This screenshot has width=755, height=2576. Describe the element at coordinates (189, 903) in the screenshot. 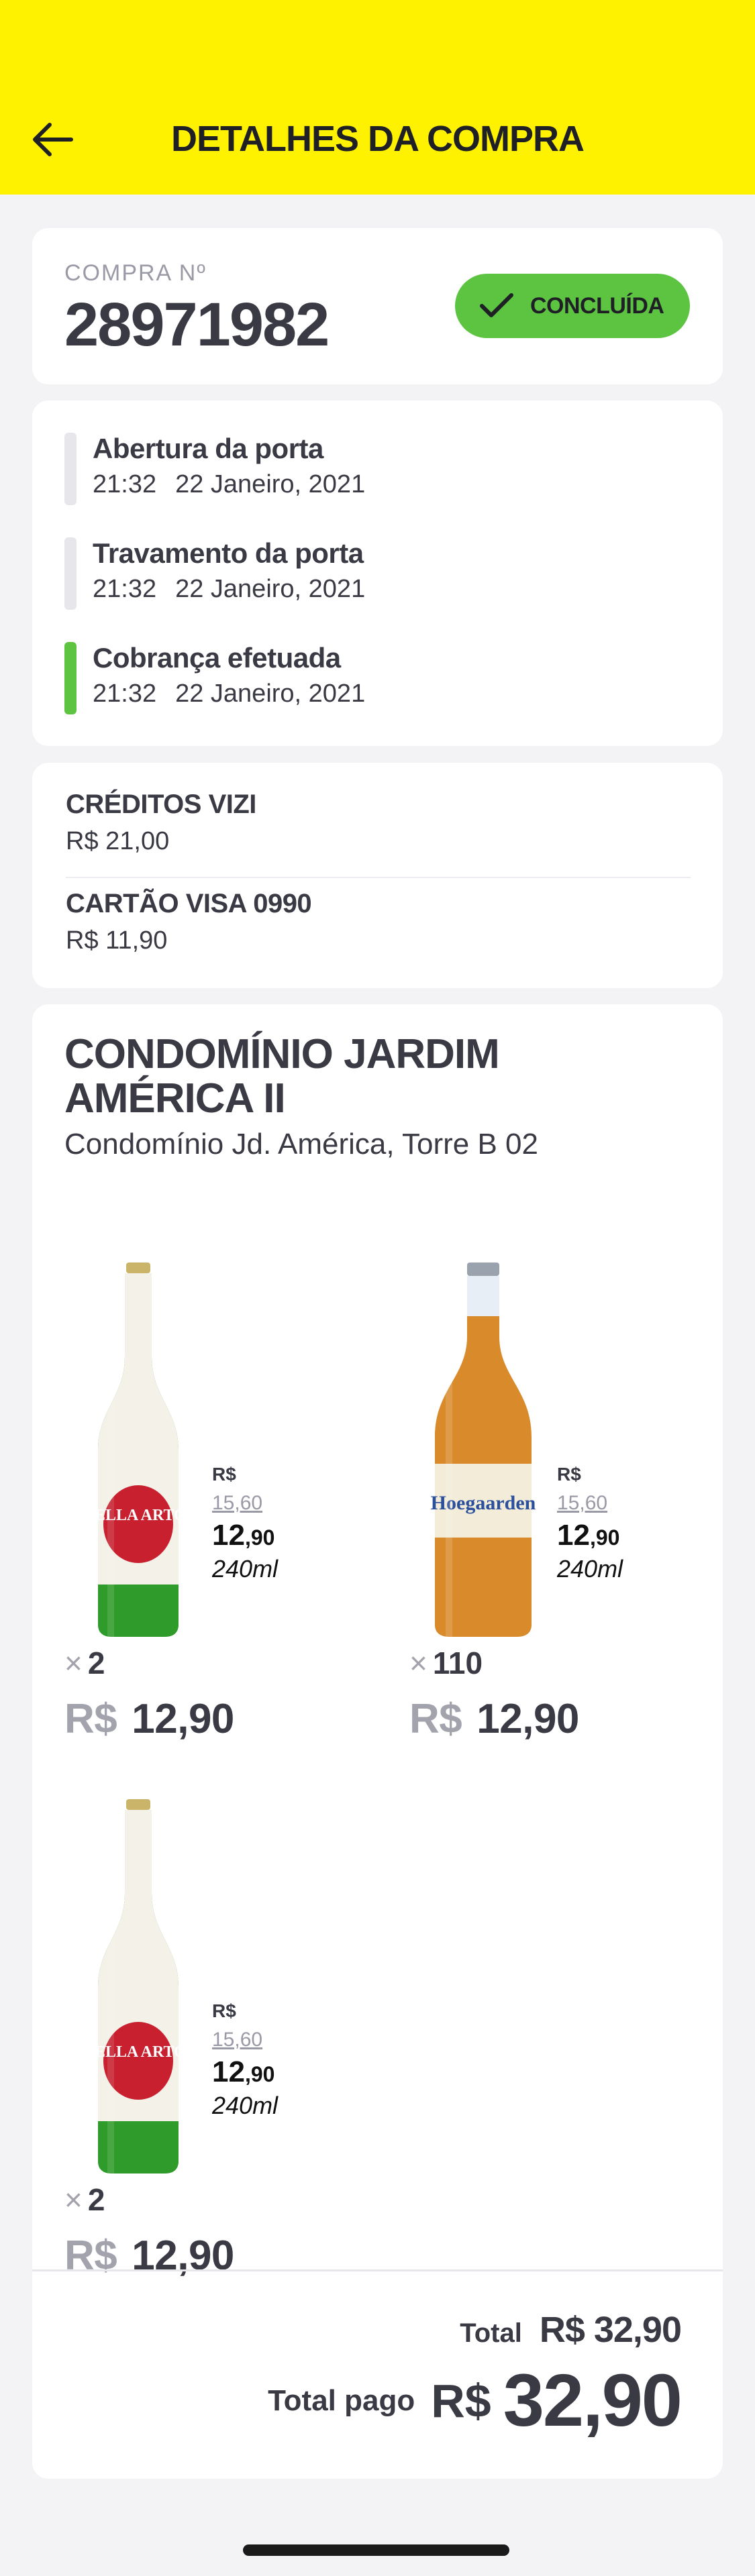

I see `payment-method: CARTÃO VISA 0990` at that location.